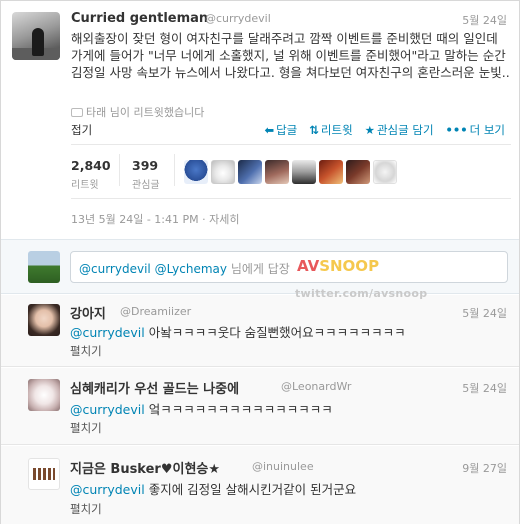 The width and height of the screenshot is (520, 524). What do you see at coordinates (146, 185) in the screenshot?
I see `favorite-count-label: 관심글` at bounding box center [146, 185].